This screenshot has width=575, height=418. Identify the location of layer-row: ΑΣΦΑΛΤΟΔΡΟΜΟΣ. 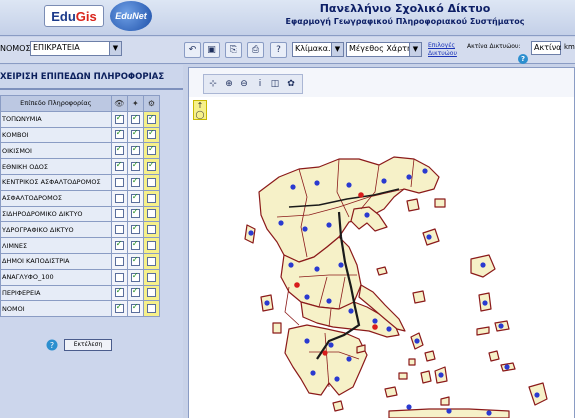
(80, 198).